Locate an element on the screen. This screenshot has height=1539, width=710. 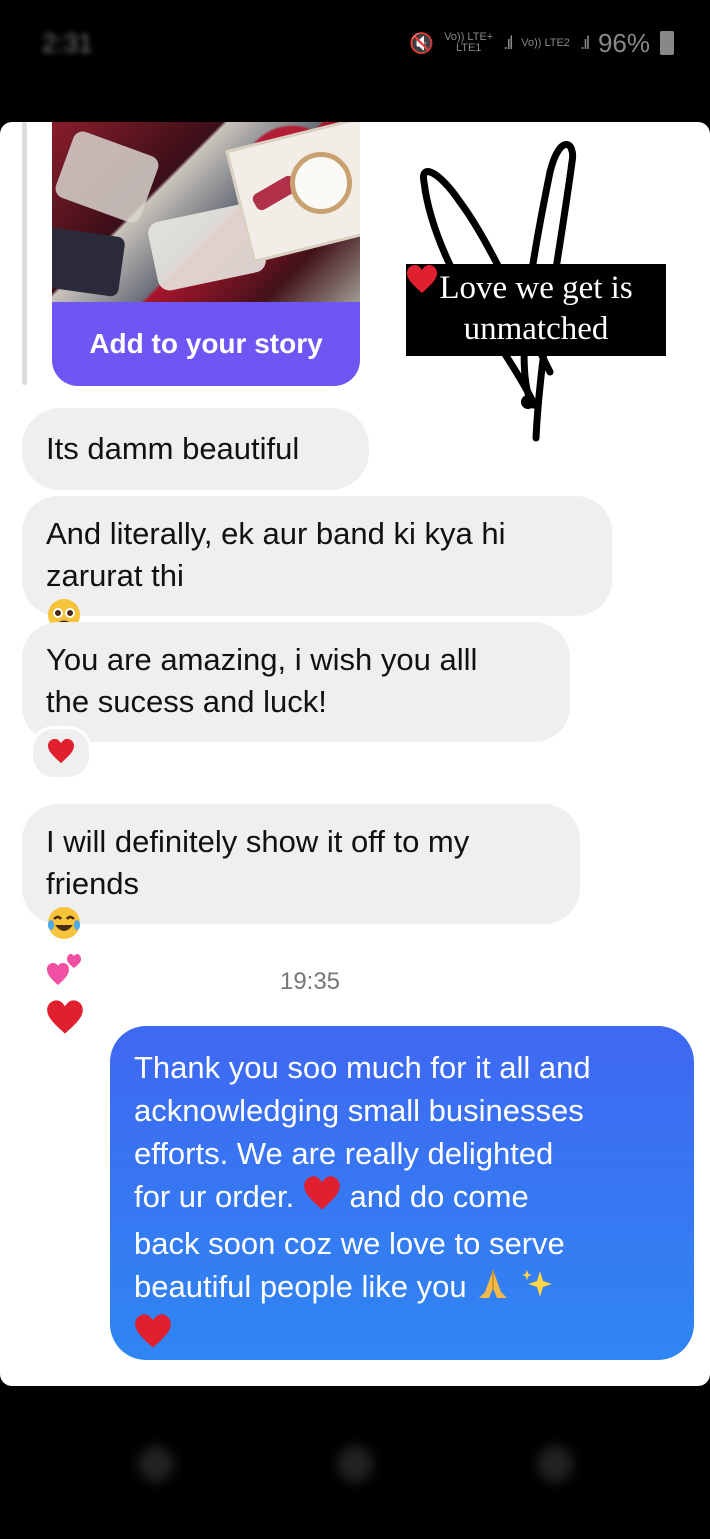
text-sticker: Love we get is unmatched is located at coordinates (545, 292).